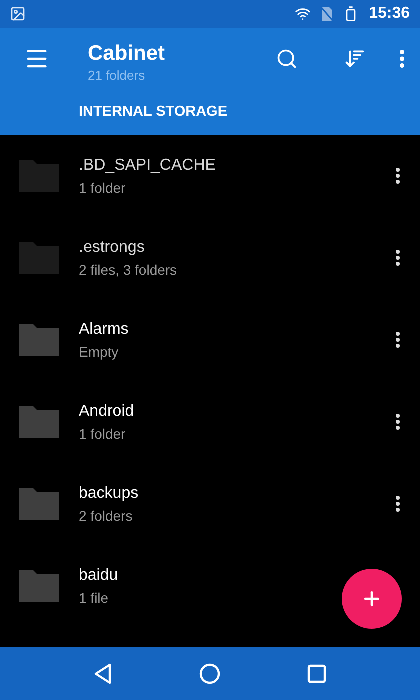 The height and width of the screenshot is (700, 420). Describe the element at coordinates (106, 516) in the screenshot. I see `folder-info: 2 folders` at that location.